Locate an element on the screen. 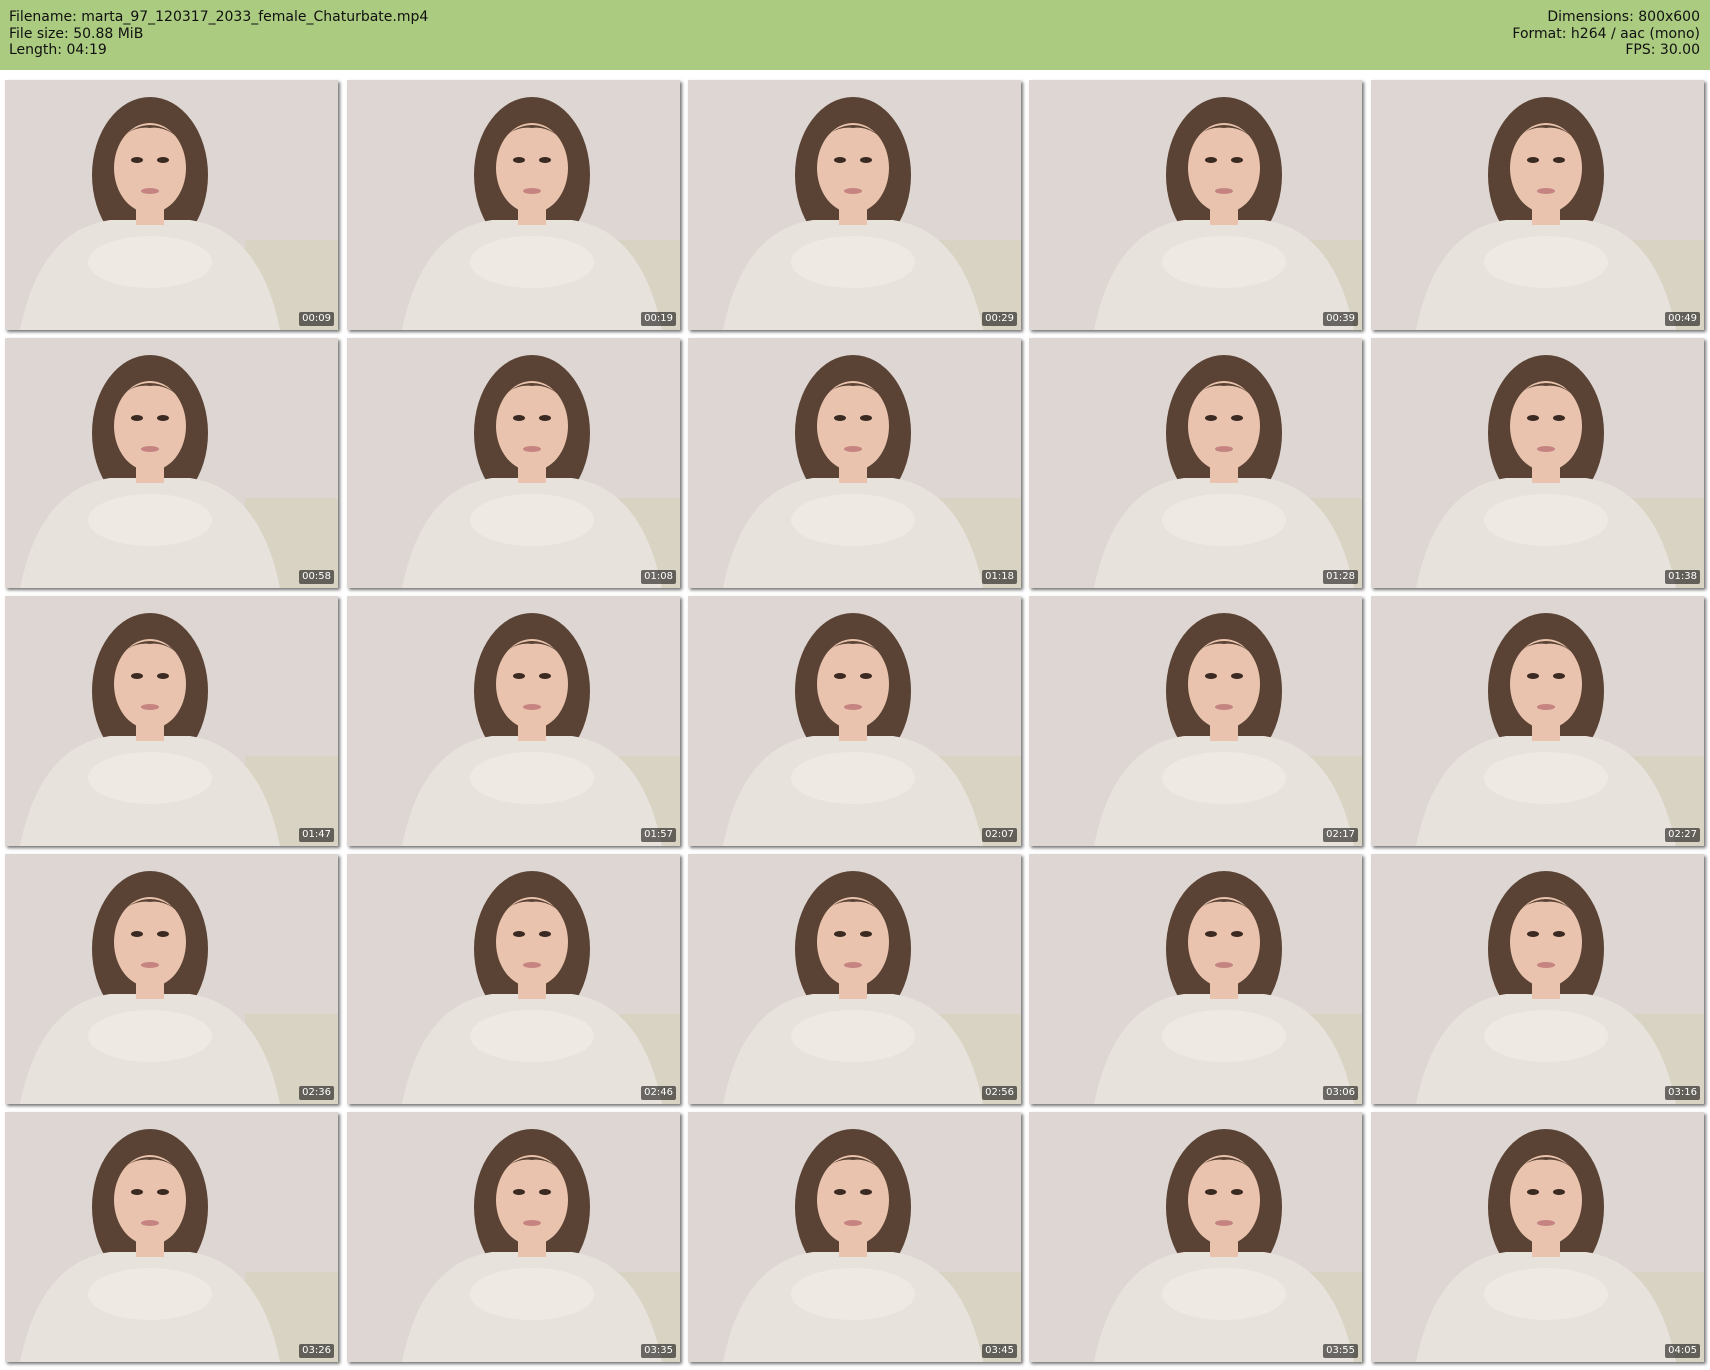 The width and height of the screenshot is (1710, 1370). video-thumbnail: 00:58 is located at coordinates (171, 463).